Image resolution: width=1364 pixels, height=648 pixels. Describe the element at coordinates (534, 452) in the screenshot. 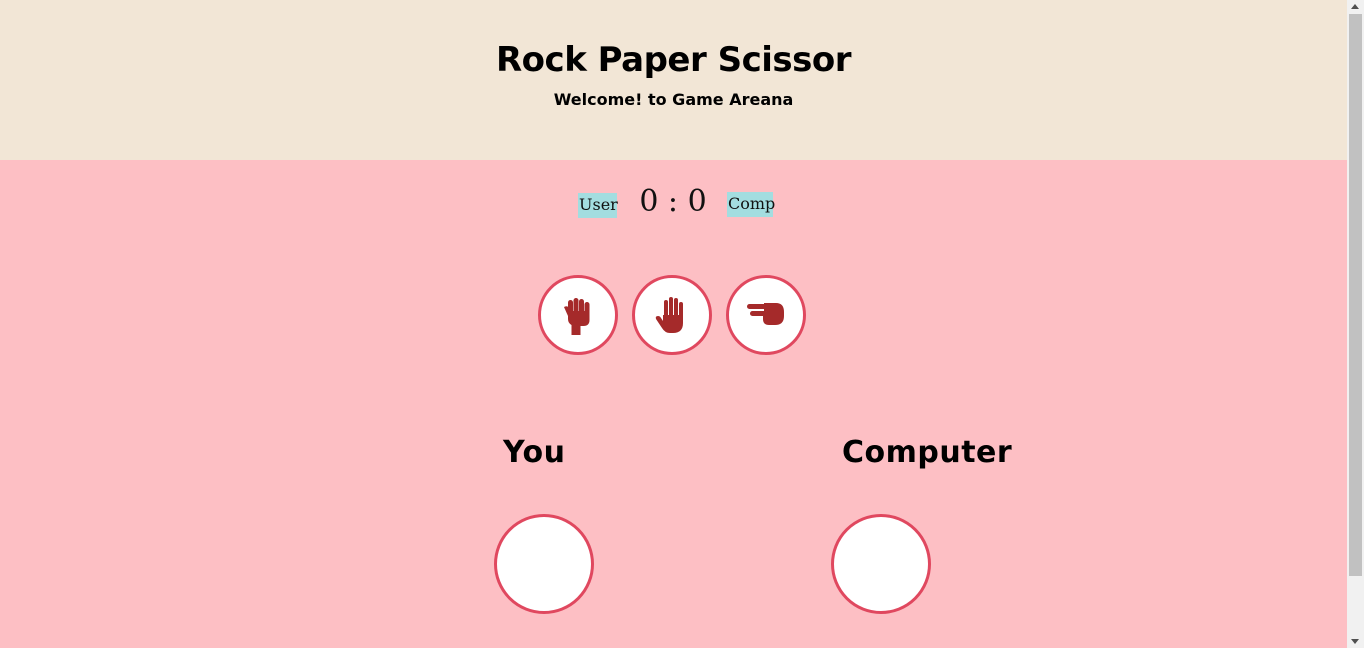

I see `you-label: You` at that location.